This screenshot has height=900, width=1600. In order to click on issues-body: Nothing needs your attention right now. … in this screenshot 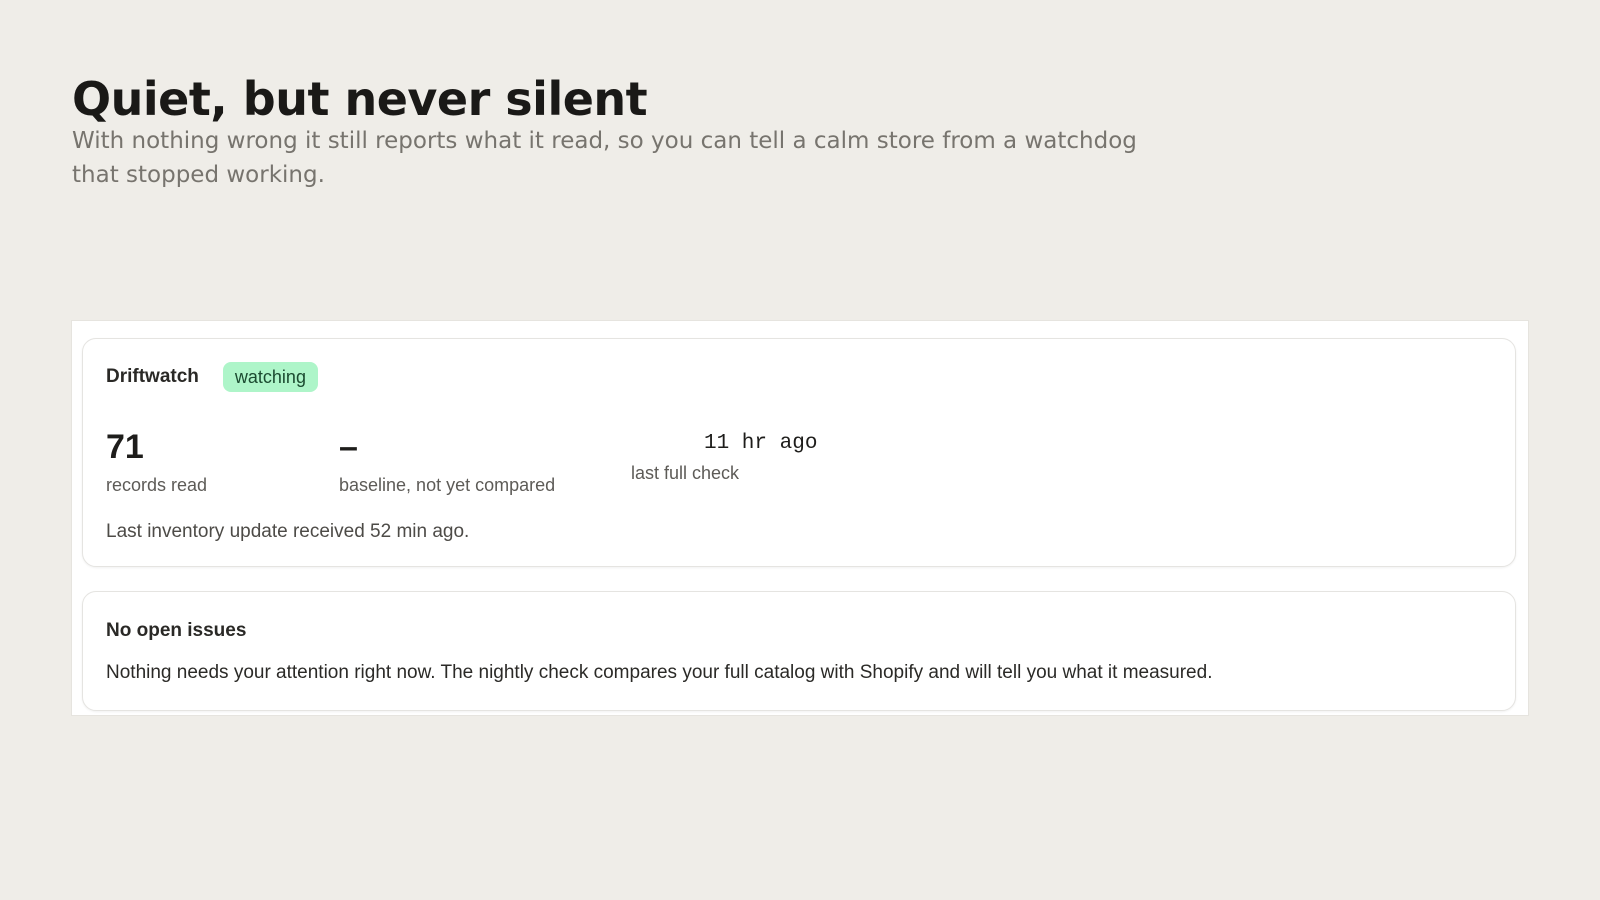, I will do `click(659, 672)`.